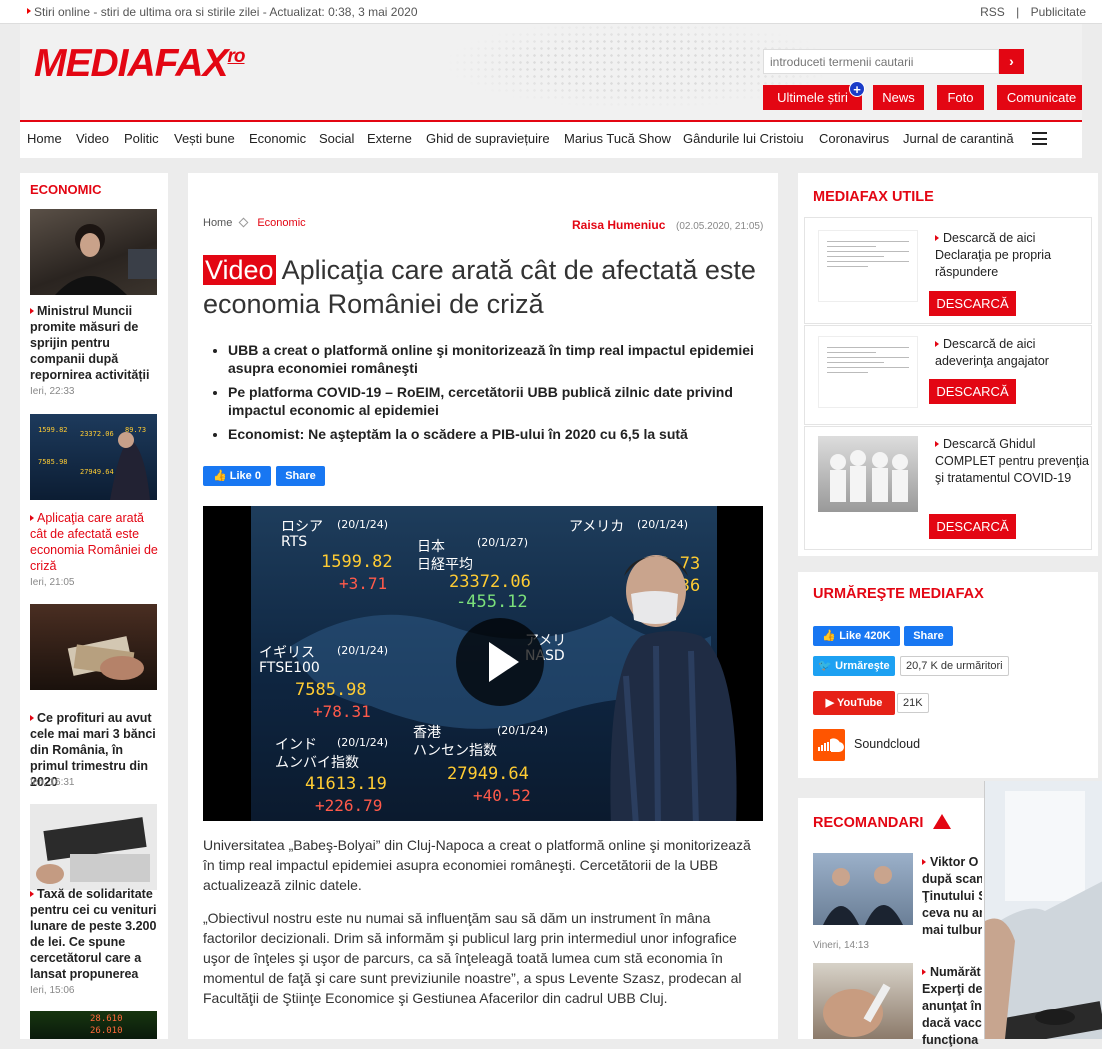 This screenshot has height=1049, width=1102. Describe the element at coordinates (841, 945) in the screenshot. I see `news-time: Vineri, 14:13` at that location.